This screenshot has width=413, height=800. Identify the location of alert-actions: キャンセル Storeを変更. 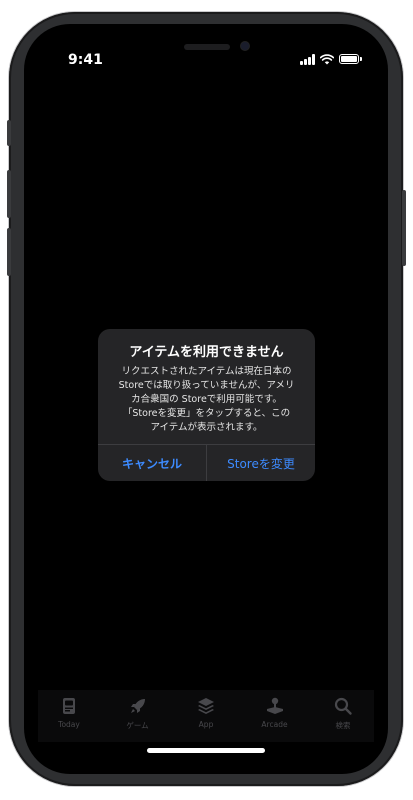
(206, 462).